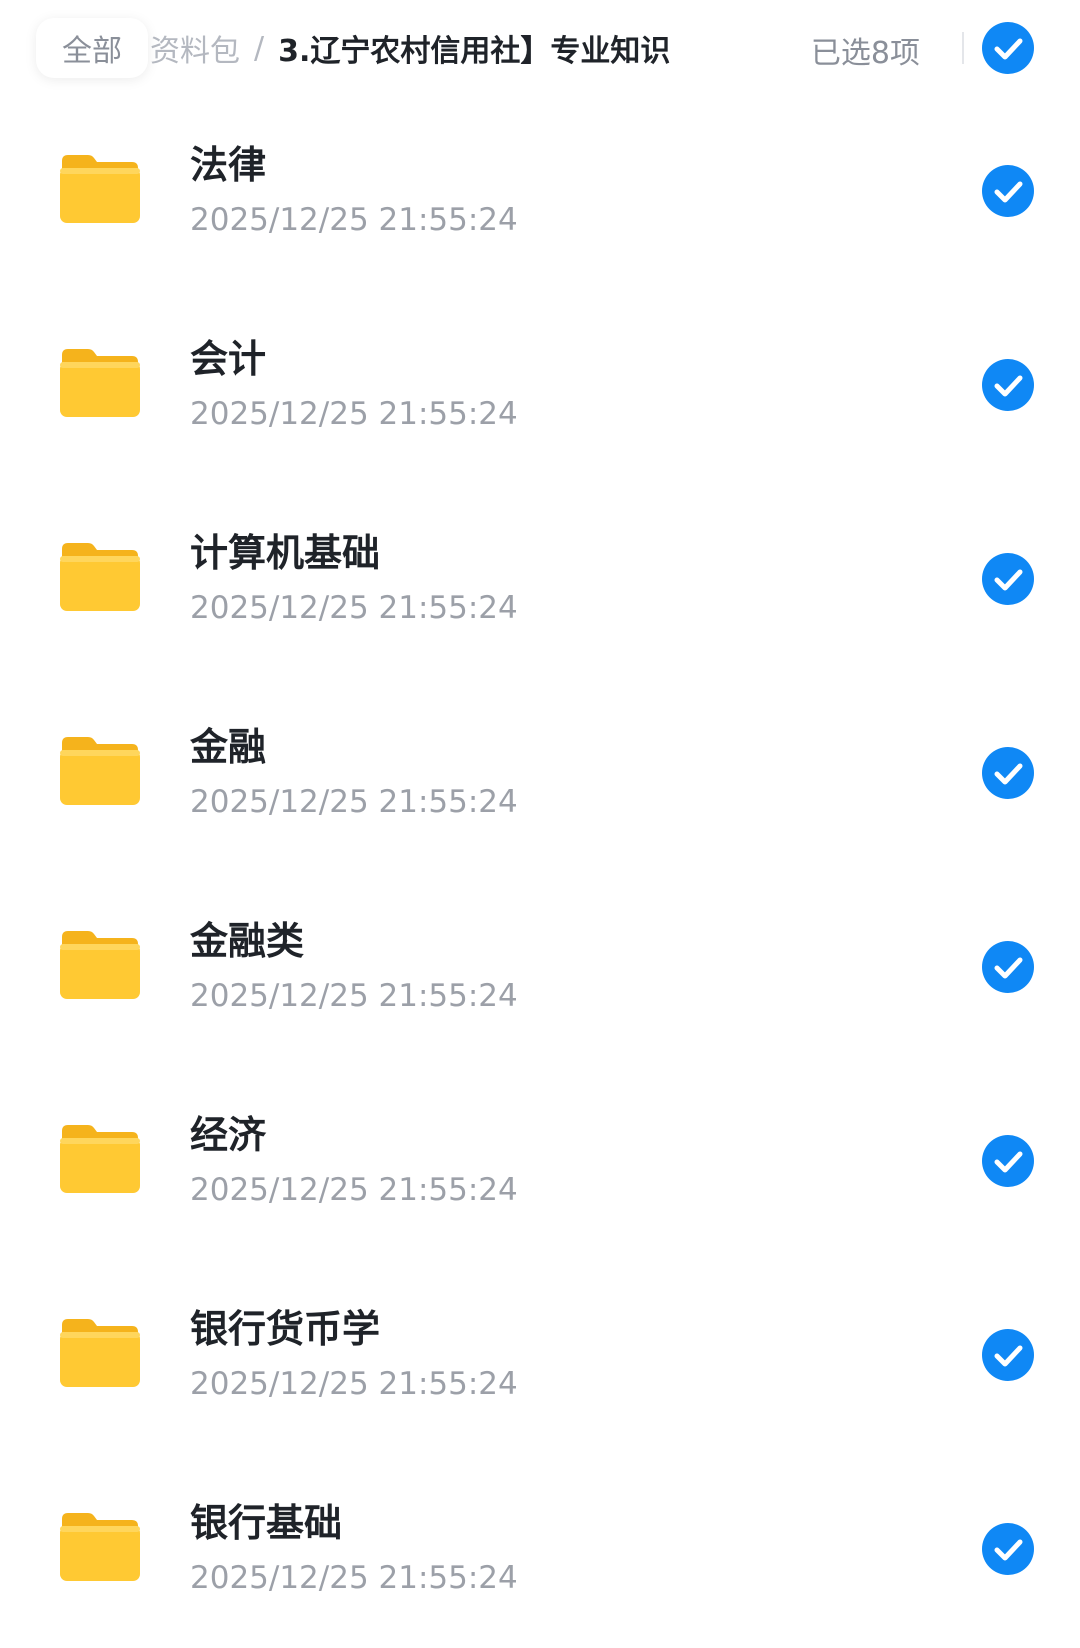  I want to click on item-name: 银行货币学, so click(285, 1329).